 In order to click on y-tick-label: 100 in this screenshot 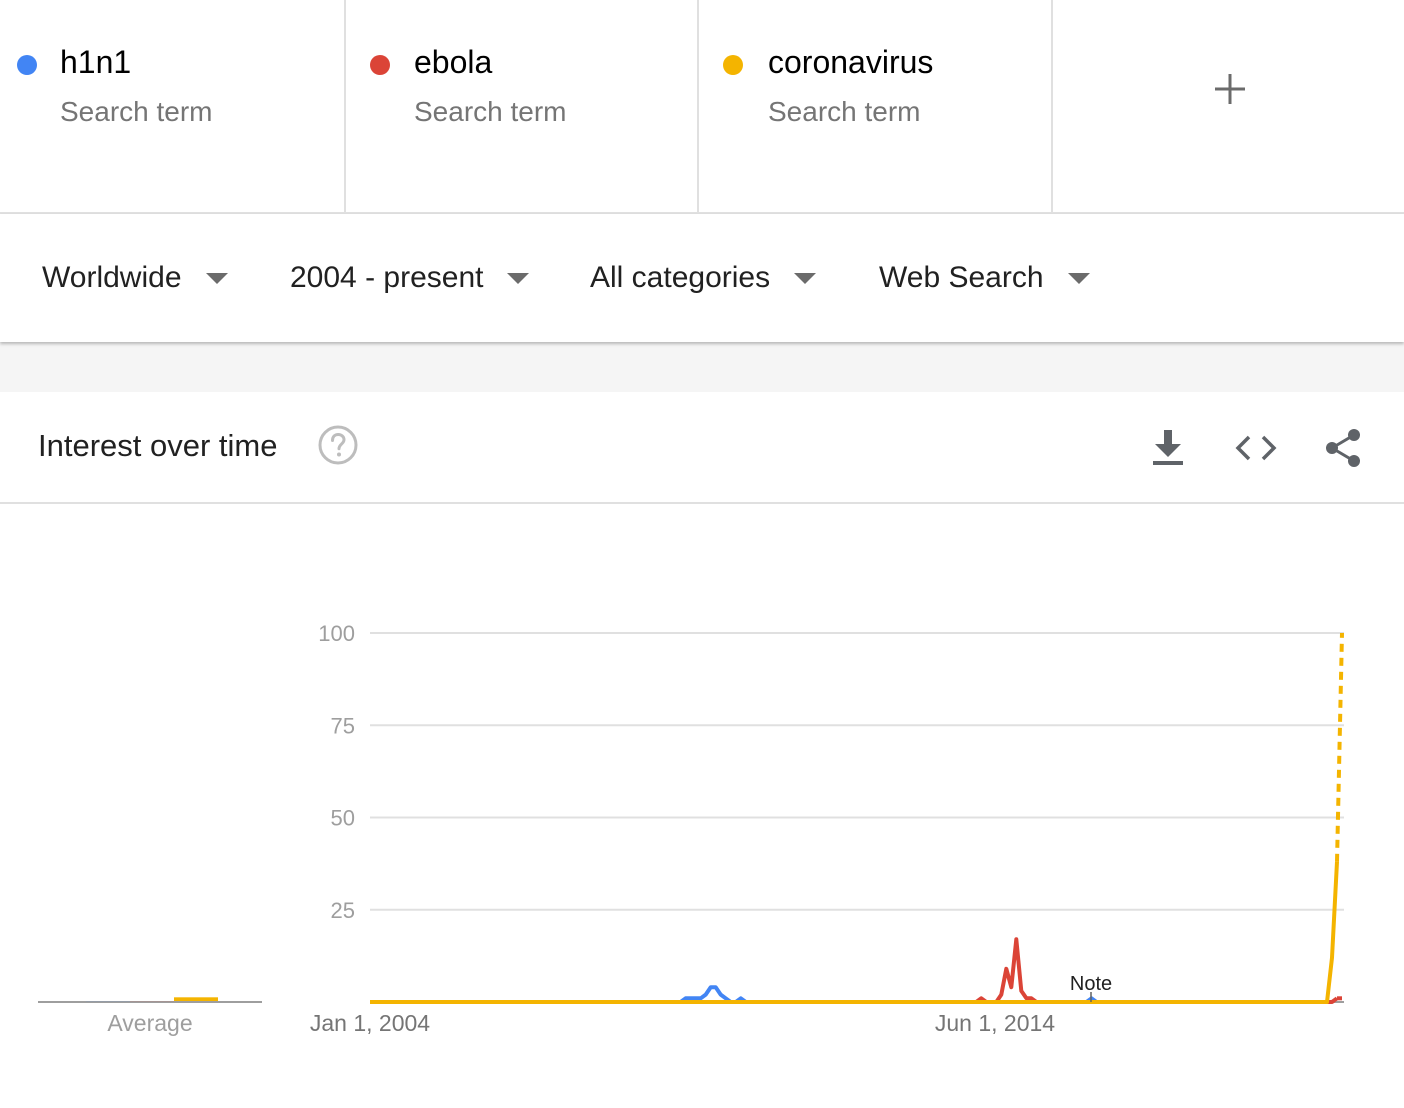, I will do `click(336, 633)`.